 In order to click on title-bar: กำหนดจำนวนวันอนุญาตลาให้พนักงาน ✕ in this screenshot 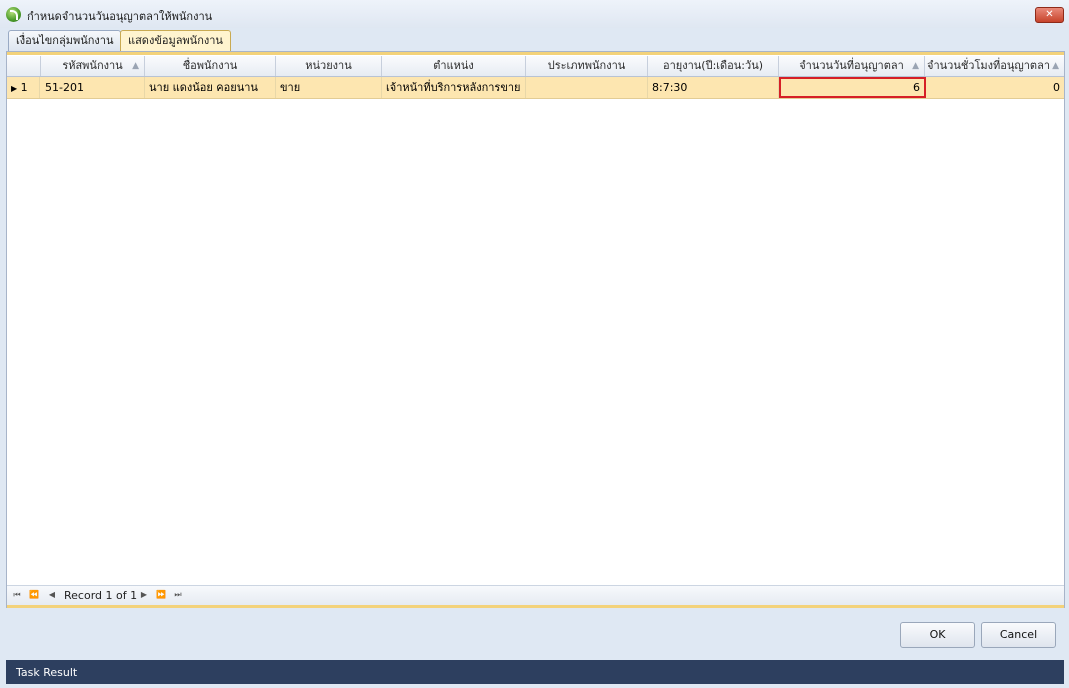, I will do `click(534, 14)`.